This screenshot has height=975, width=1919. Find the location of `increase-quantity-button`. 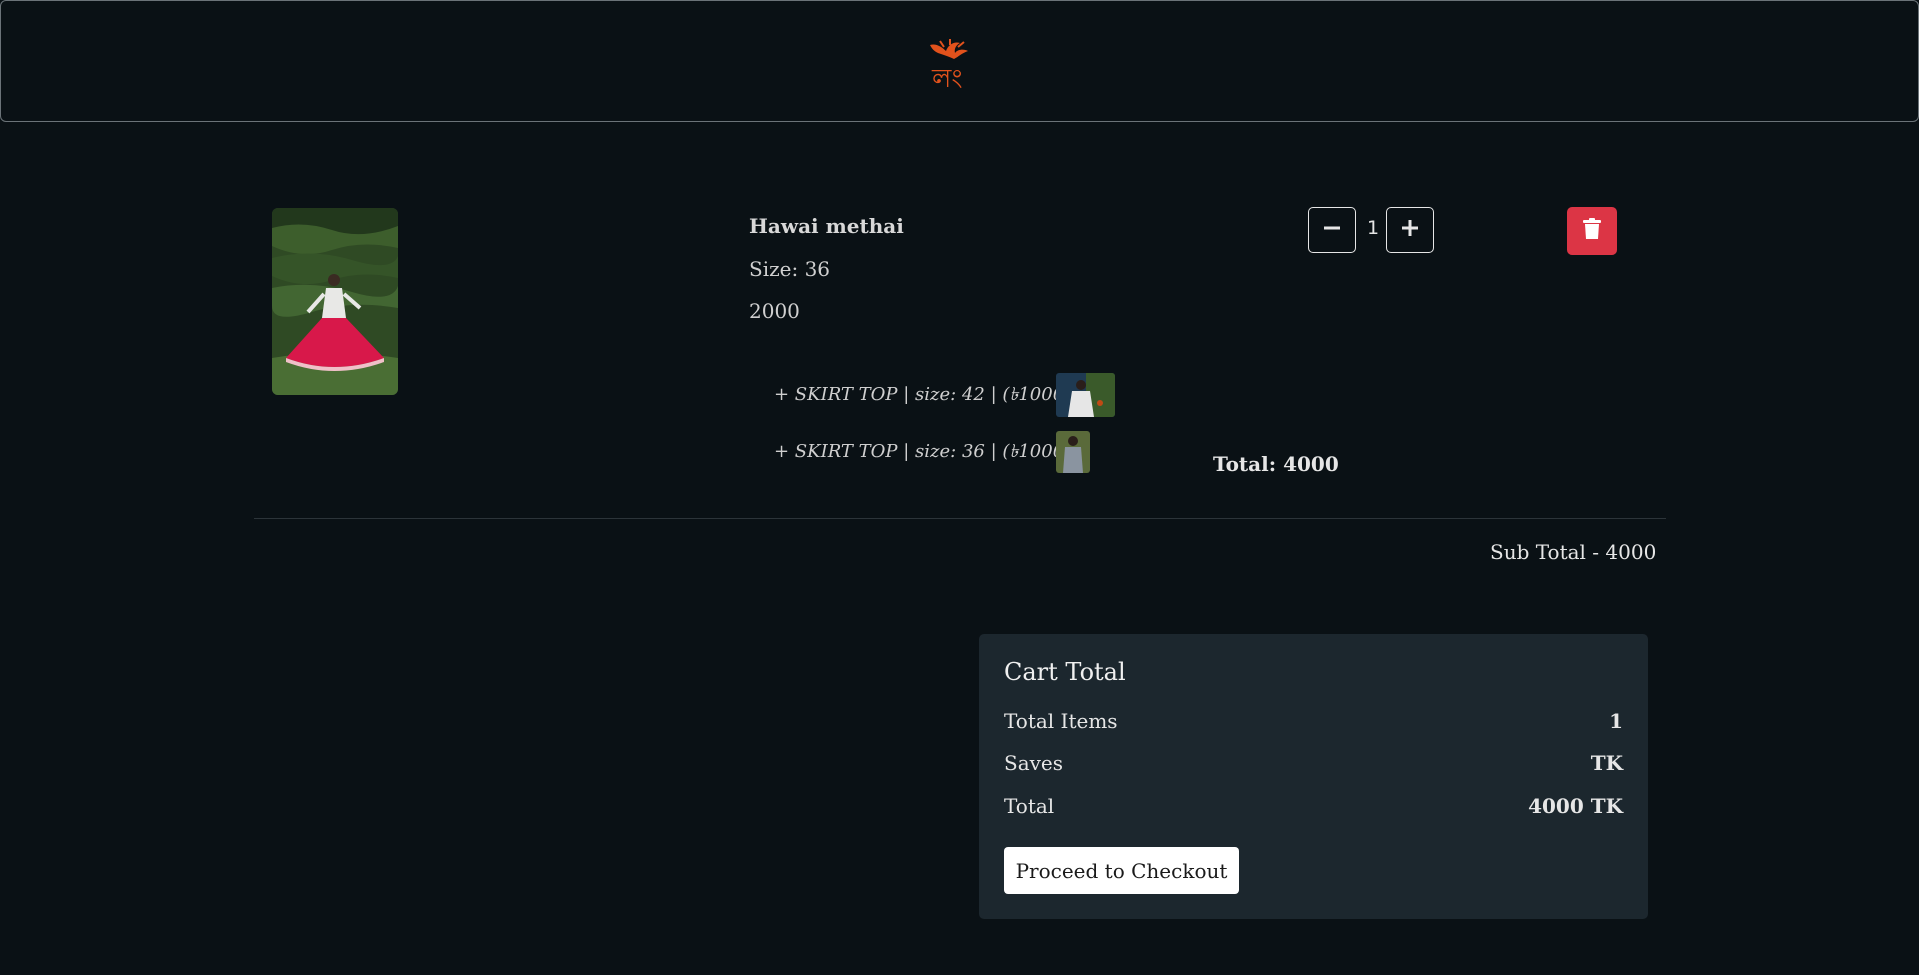

increase-quantity-button is located at coordinates (1410, 230).